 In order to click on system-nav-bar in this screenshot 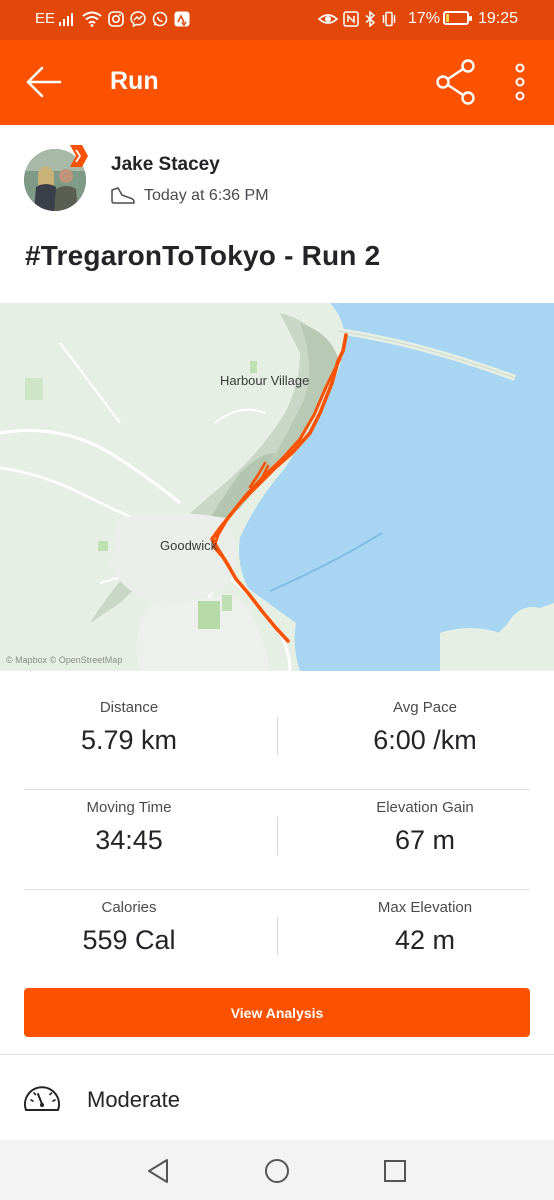, I will do `click(277, 1170)`.